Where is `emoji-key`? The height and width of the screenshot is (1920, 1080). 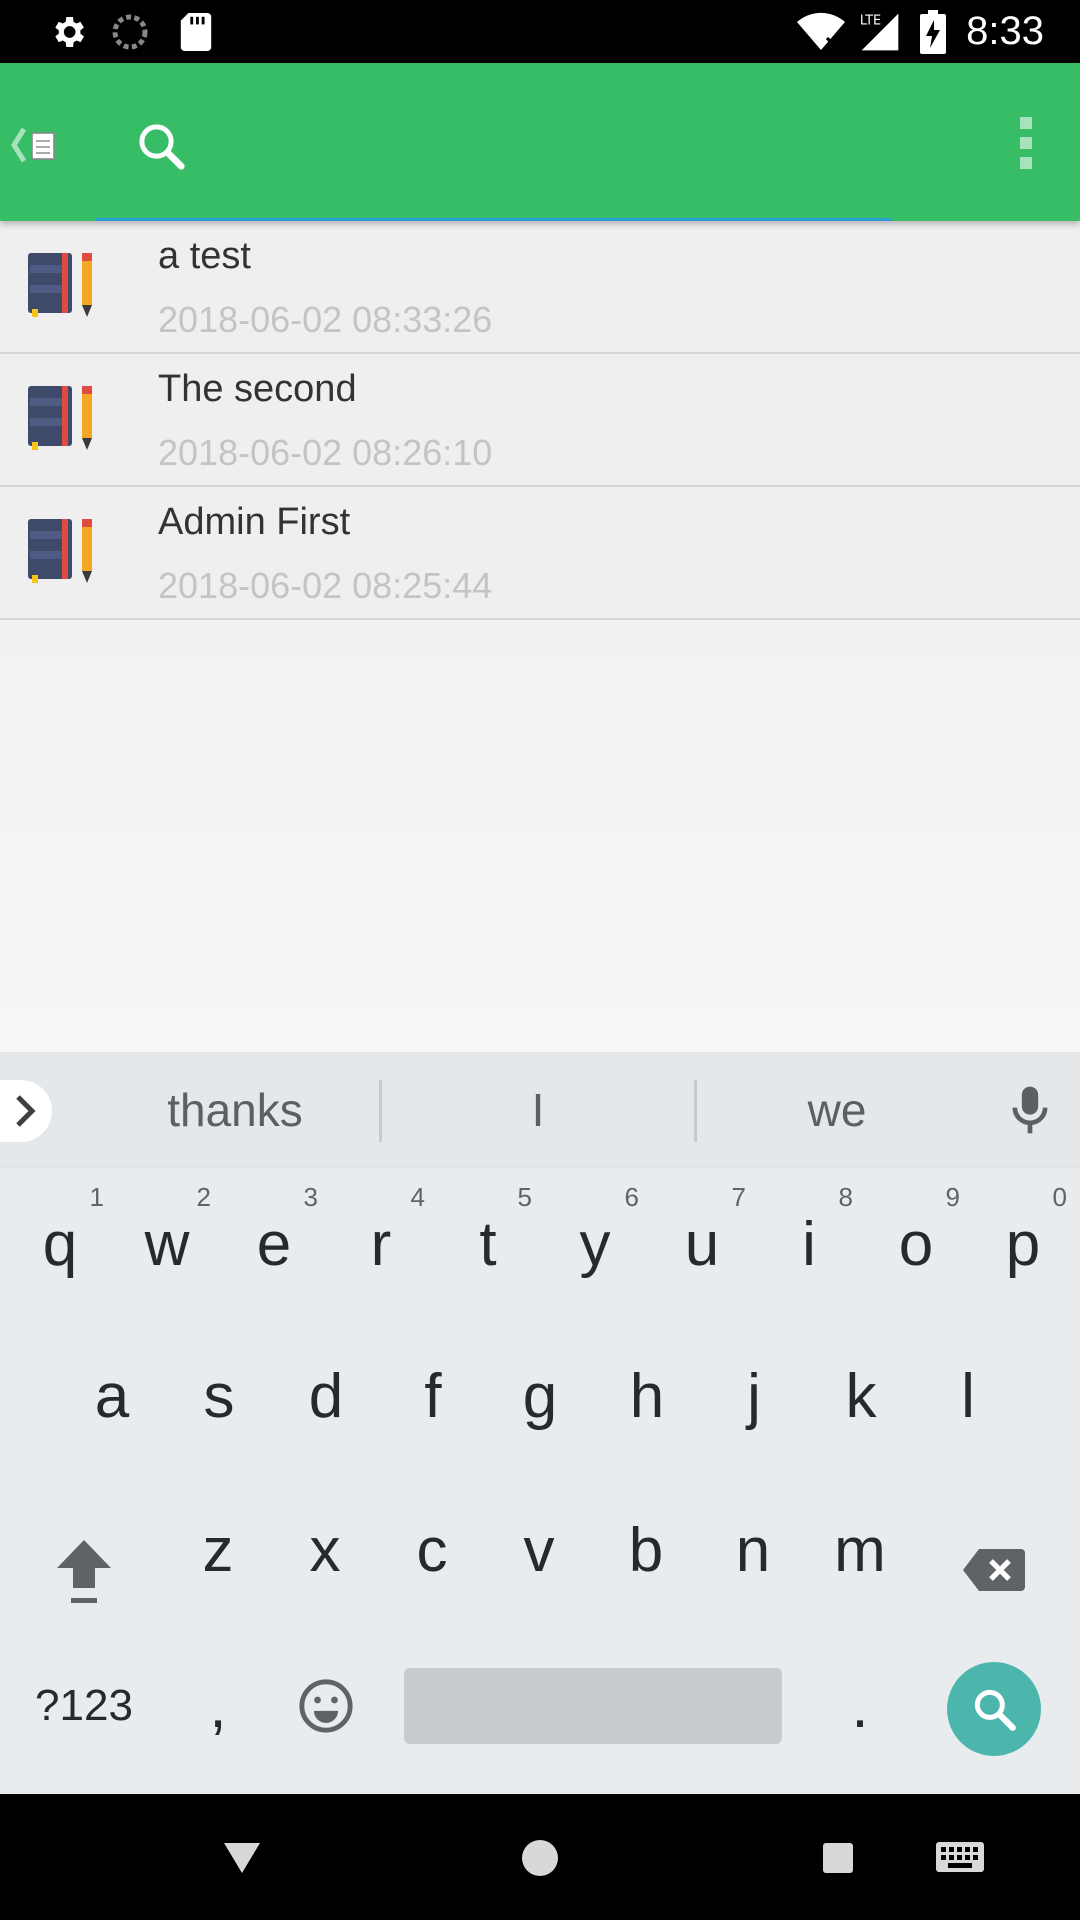
emoji-key is located at coordinates (326, 1706).